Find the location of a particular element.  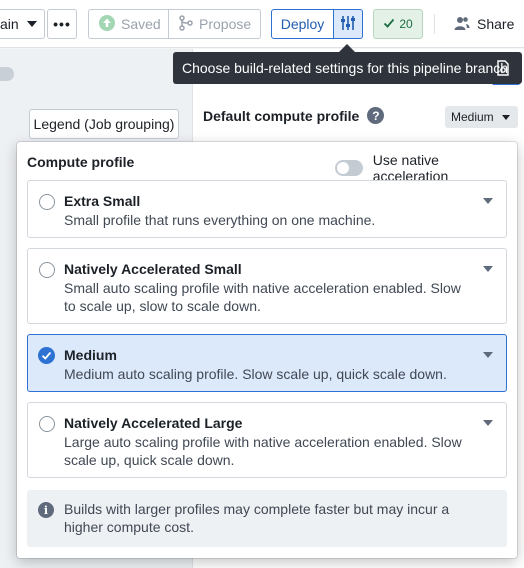

tooltip-arrow is located at coordinates (347, 48).